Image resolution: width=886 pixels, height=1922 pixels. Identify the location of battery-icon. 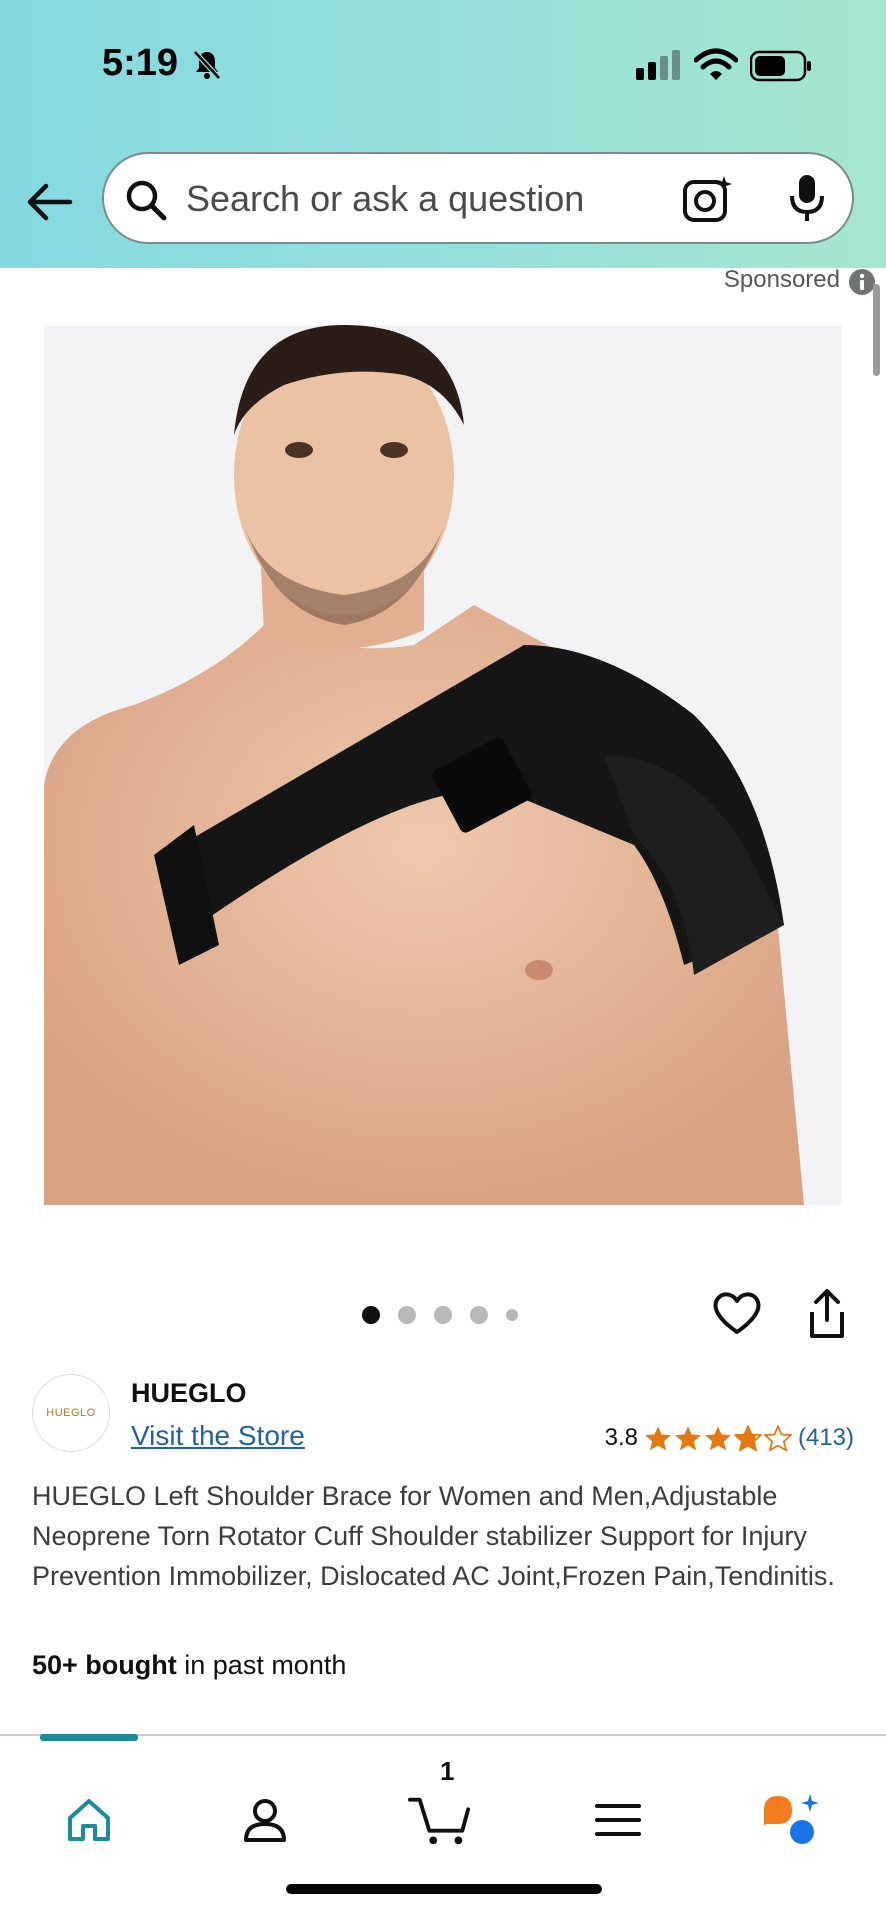
(780, 68).